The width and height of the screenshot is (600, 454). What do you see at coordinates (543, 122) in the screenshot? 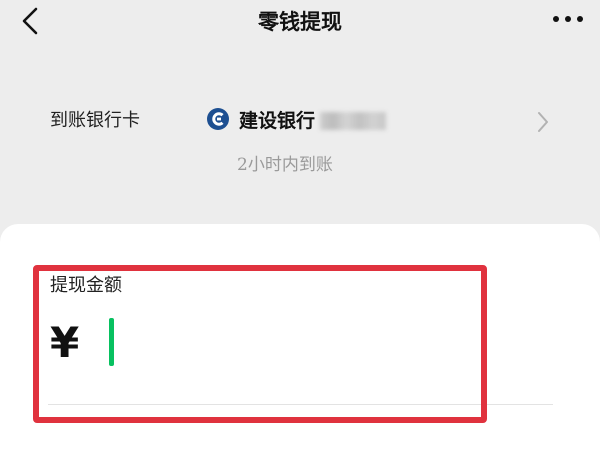
I see `chevron-right-icon` at bounding box center [543, 122].